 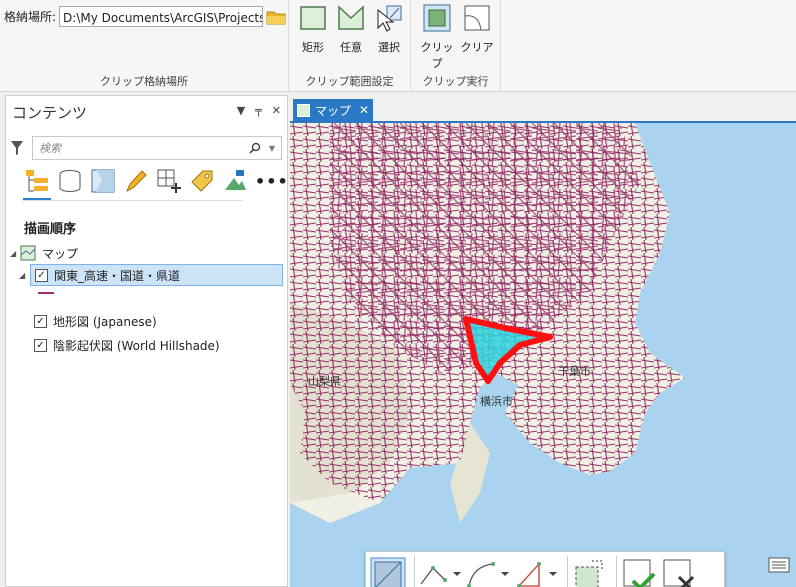 I want to click on freehand-button: 任意, so click(x=351, y=29).